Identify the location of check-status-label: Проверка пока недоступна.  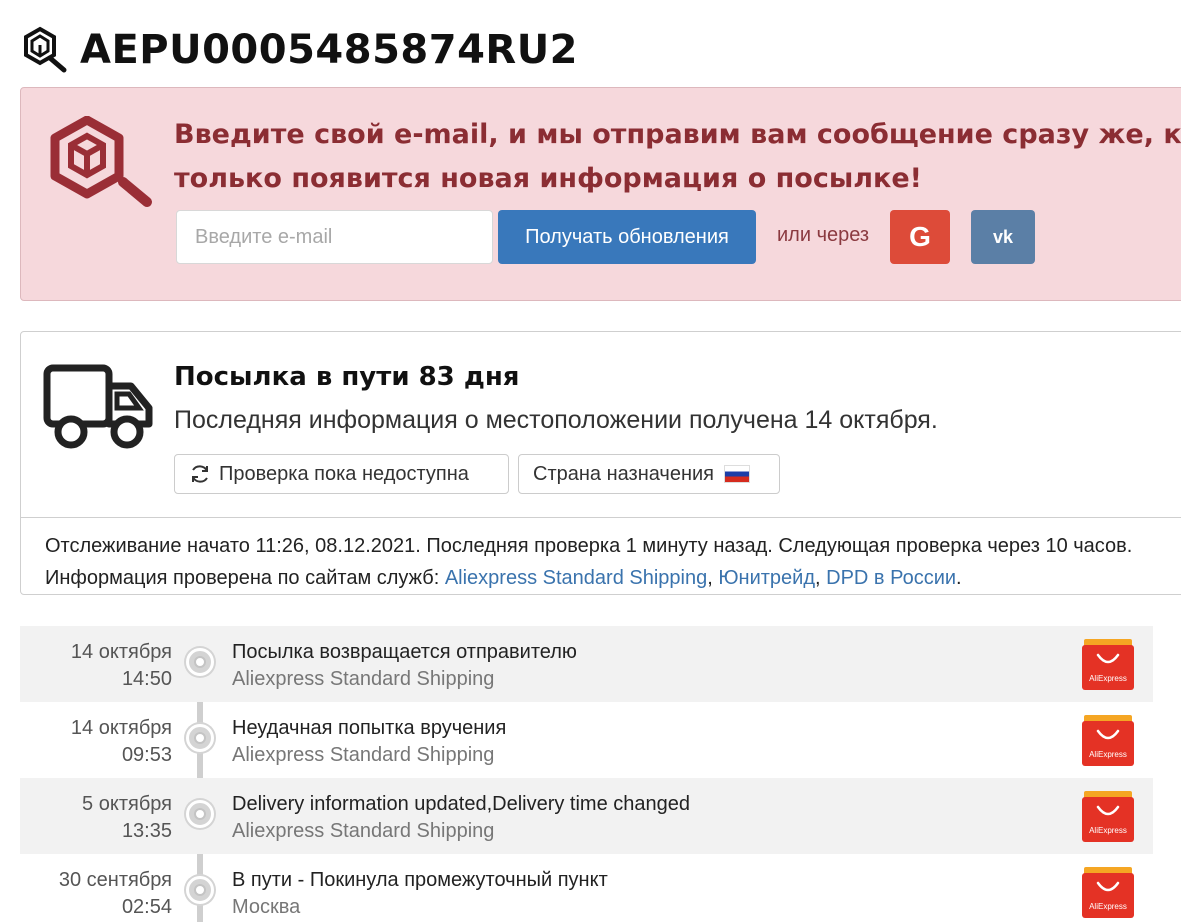
(344, 473).